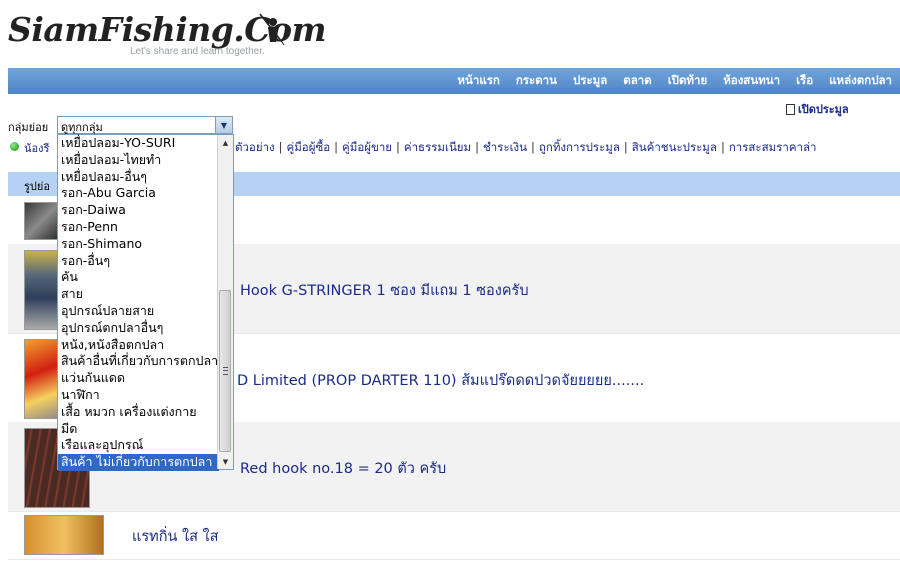  What do you see at coordinates (197, 51) in the screenshot?
I see `logo-tagline: Let's share and learn together.` at bounding box center [197, 51].